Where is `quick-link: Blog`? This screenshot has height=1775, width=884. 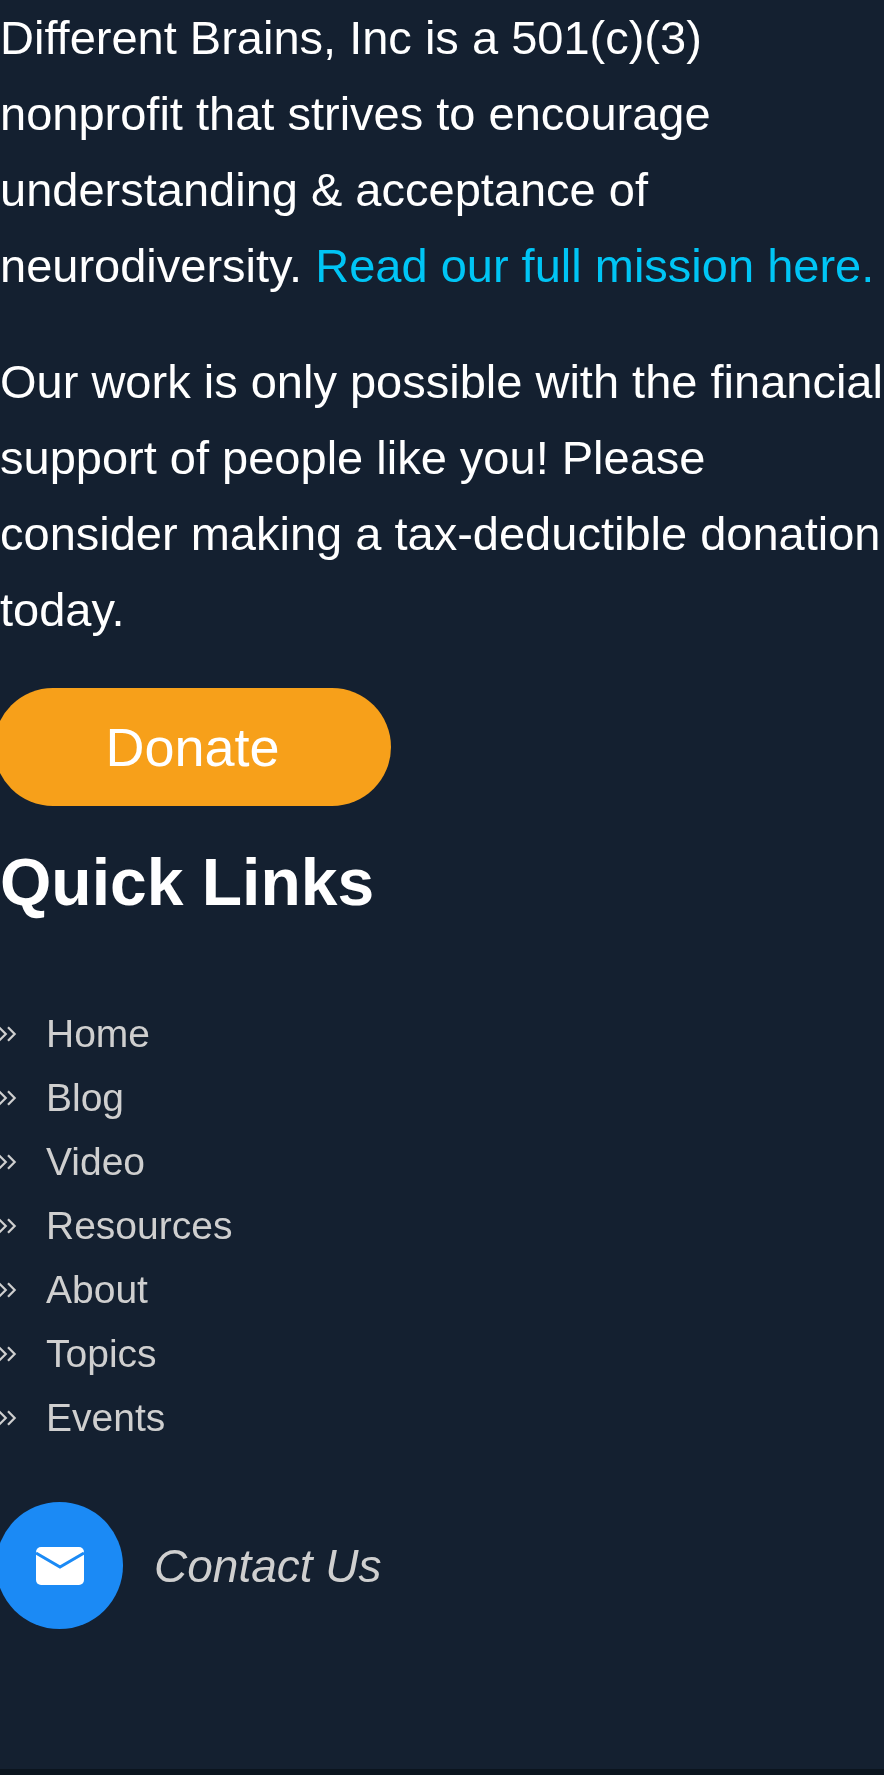 quick-link: Blog is located at coordinates (85, 1098).